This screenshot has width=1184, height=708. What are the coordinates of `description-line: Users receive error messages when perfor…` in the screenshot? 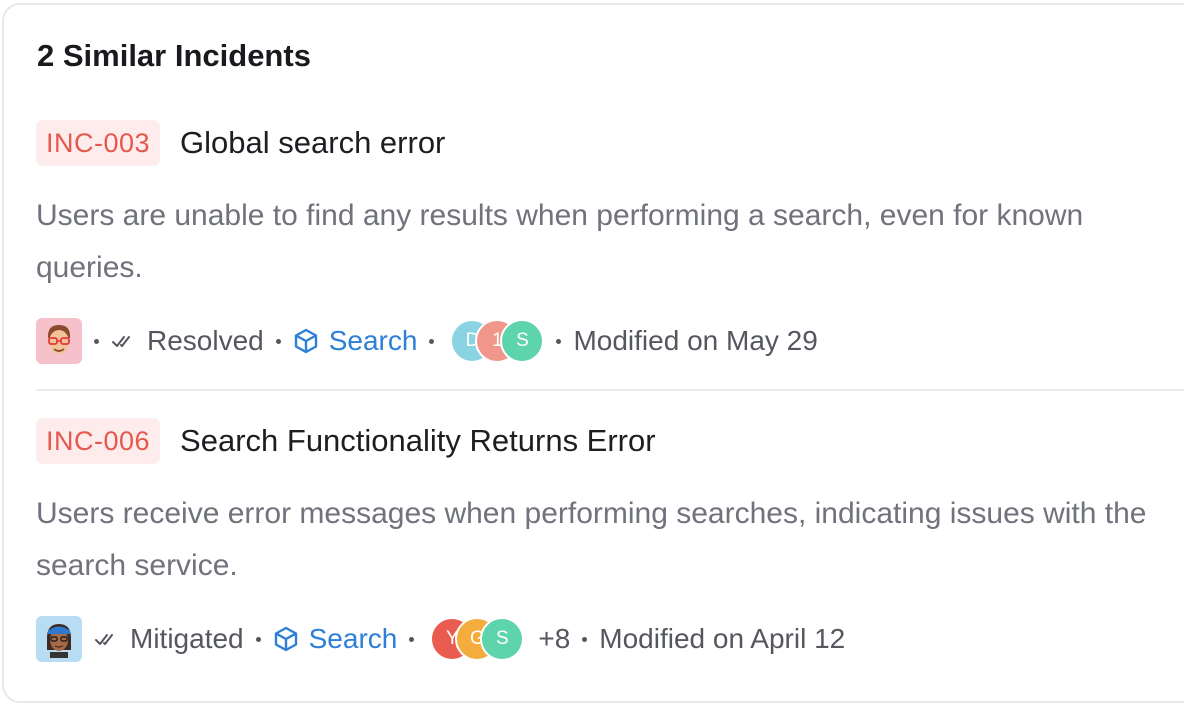 It's located at (591, 513).